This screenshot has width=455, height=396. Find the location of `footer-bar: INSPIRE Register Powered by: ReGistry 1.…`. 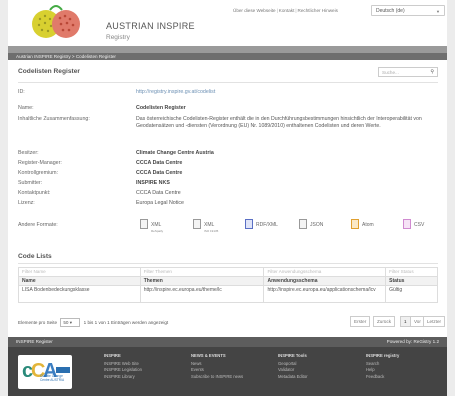

footer-bar: INSPIRE Register Powered by: ReGistry 1.… is located at coordinates (227, 342).